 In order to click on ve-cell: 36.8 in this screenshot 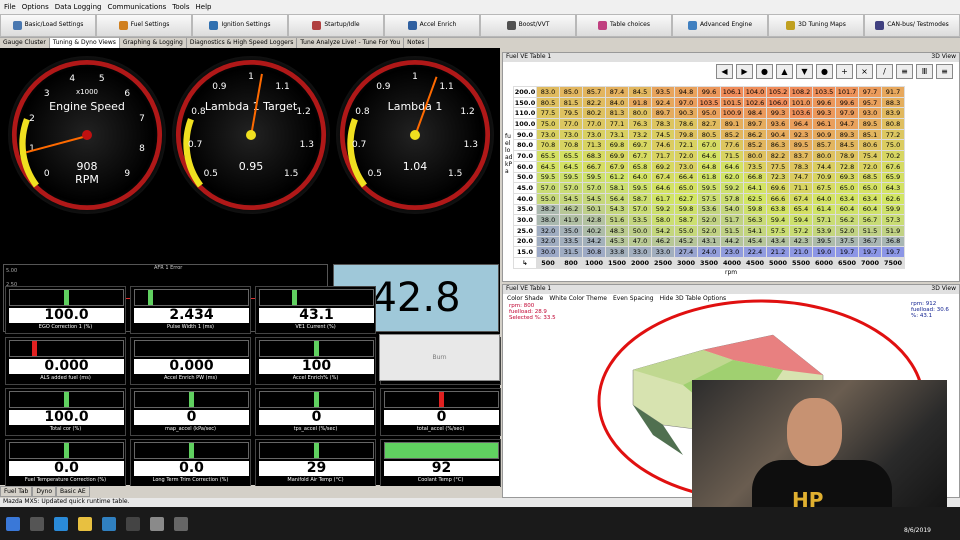, I will do `click(893, 241)`.